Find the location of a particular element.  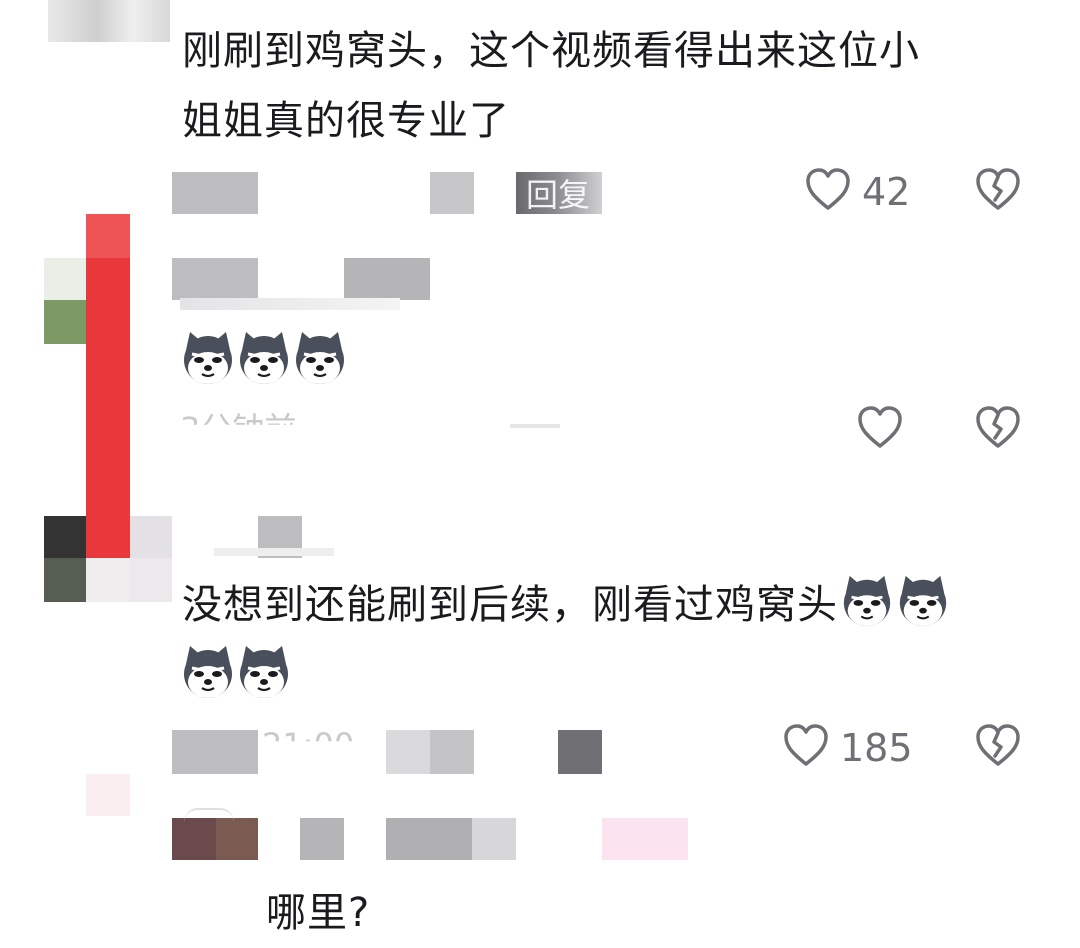

avatar-redacted-4b is located at coordinates (194, 839).